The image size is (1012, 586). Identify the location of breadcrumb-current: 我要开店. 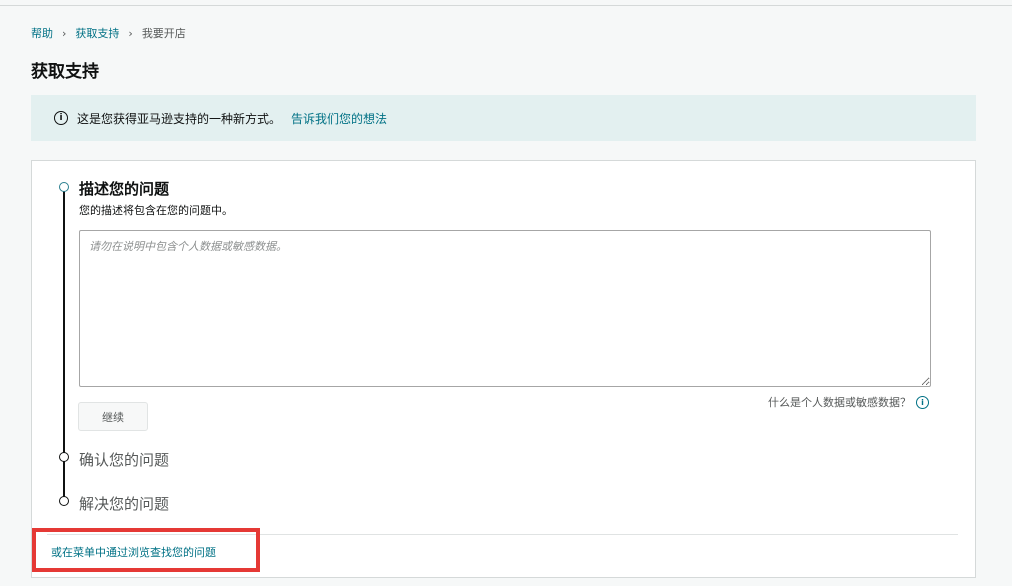
(163, 33).